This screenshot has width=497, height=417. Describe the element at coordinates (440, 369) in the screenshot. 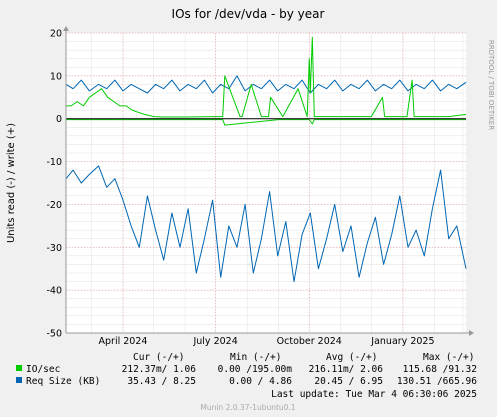

I see `legend-max-io: 115.68 /91.32` at that location.